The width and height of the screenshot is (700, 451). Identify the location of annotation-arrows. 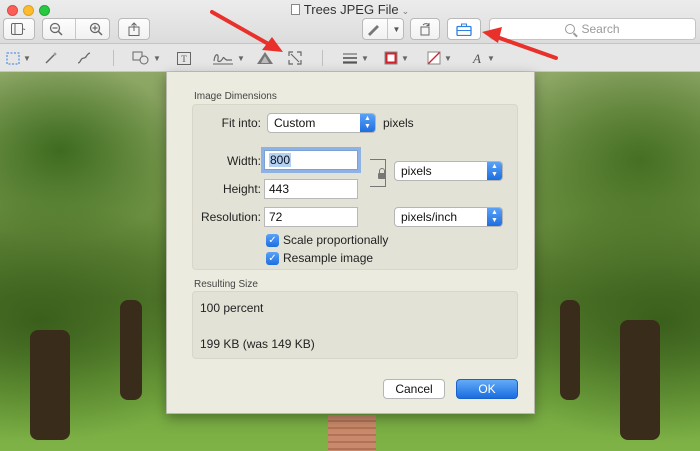
(384, 35).